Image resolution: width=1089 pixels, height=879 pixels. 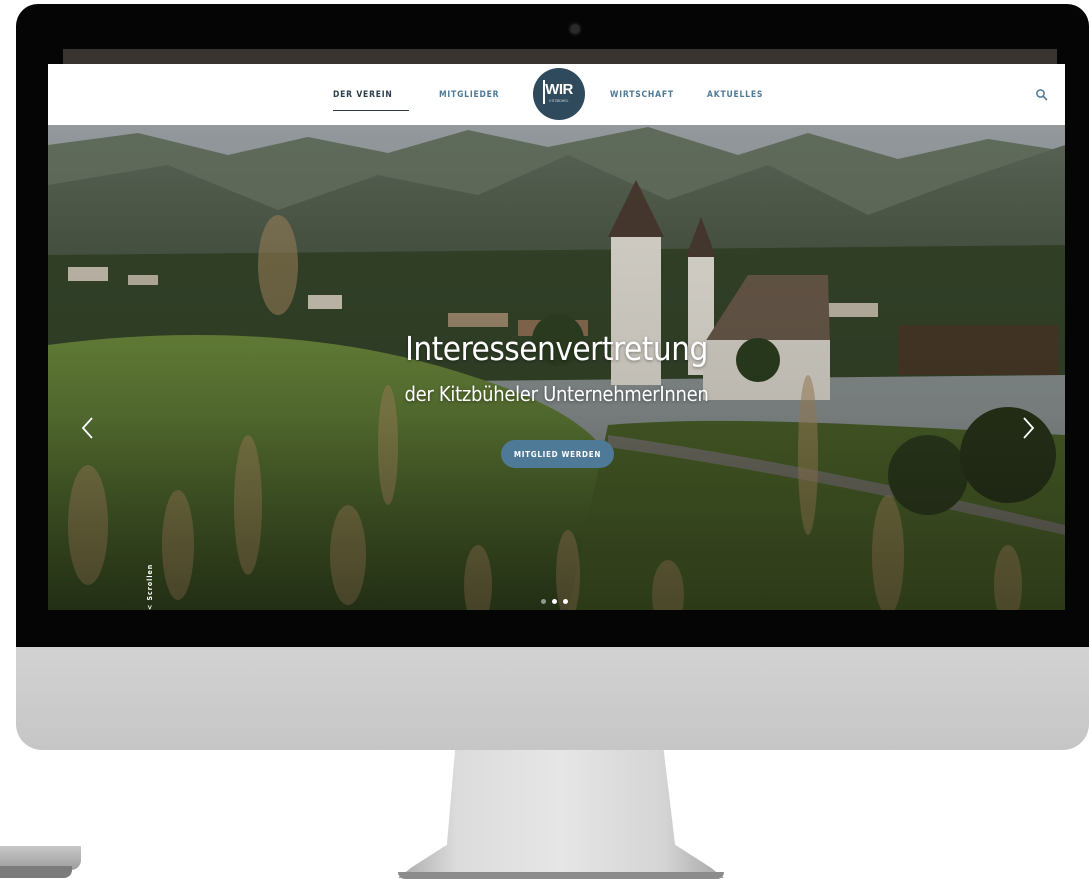 What do you see at coordinates (1042, 95) in the screenshot?
I see `search-icon` at bounding box center [1042, 95].